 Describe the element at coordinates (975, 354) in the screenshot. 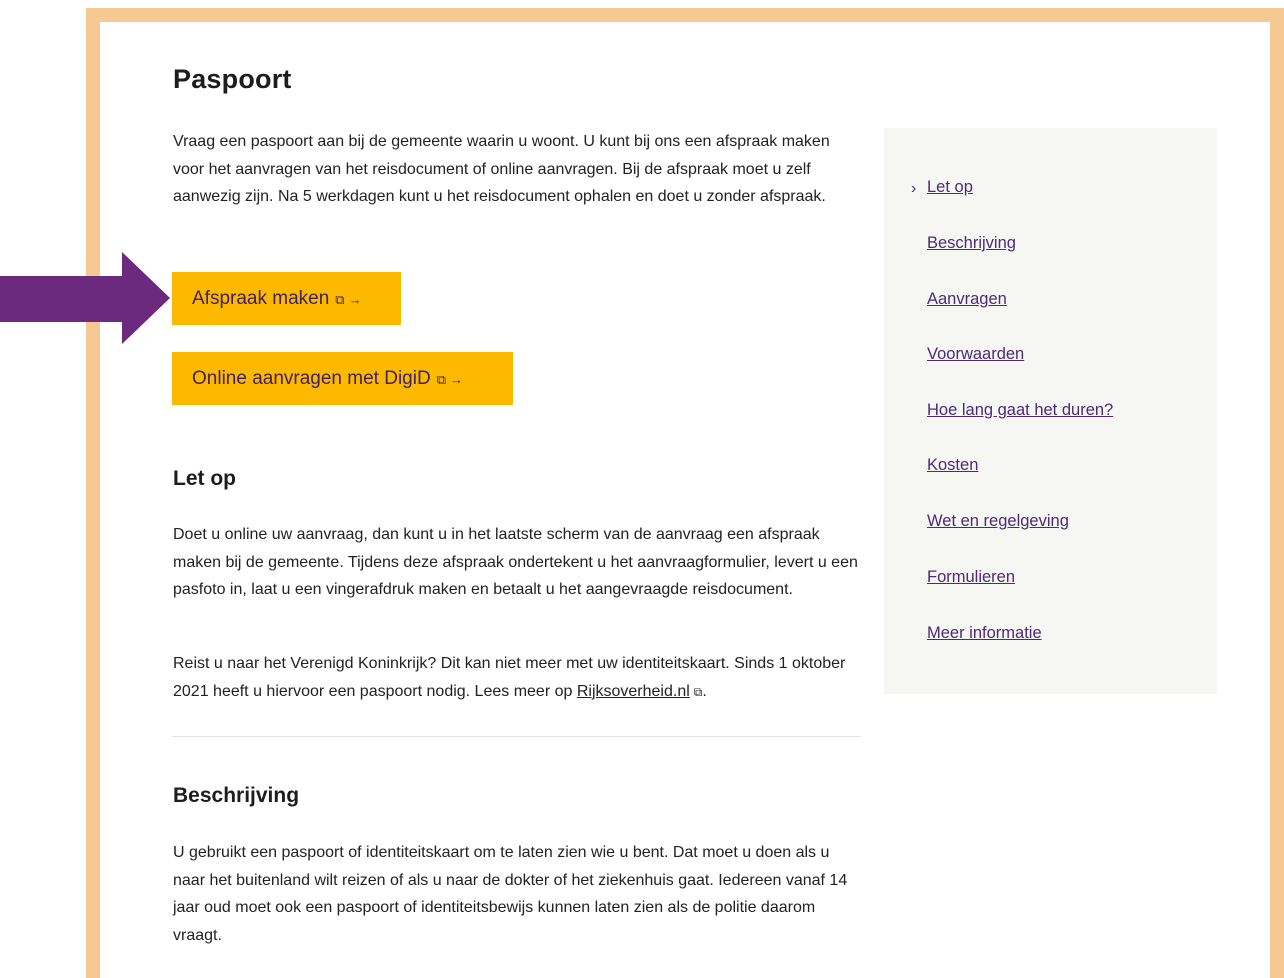

I see `toc-item-voorwaarden: Voorwaarden` at that location.